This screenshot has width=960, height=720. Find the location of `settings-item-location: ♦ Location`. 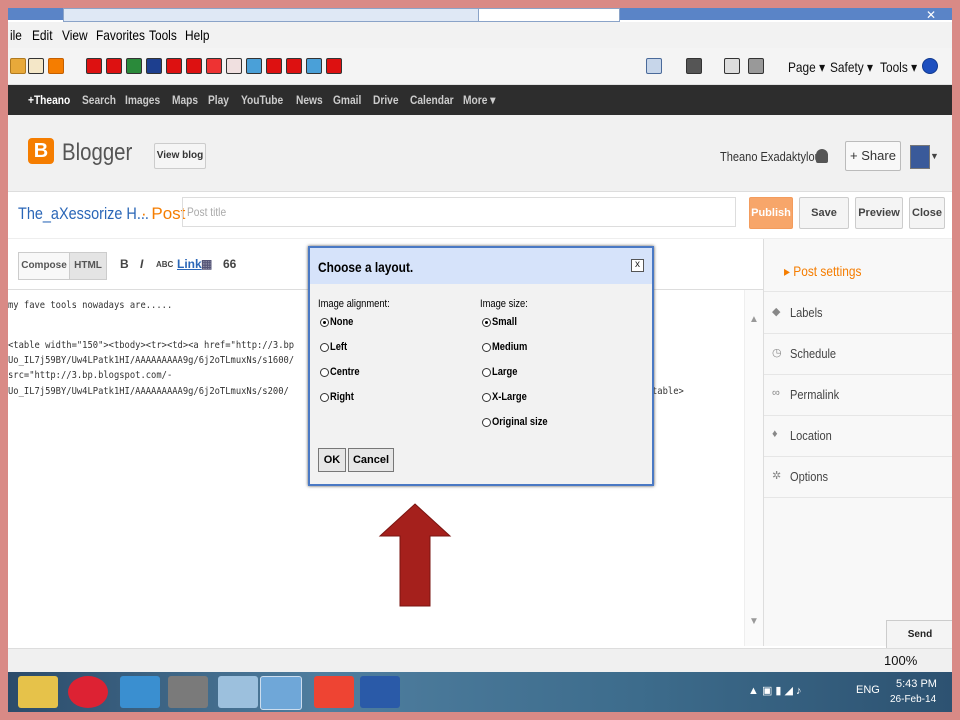

settings-item-location: ♦ Location is located at coordinates (858, 436).